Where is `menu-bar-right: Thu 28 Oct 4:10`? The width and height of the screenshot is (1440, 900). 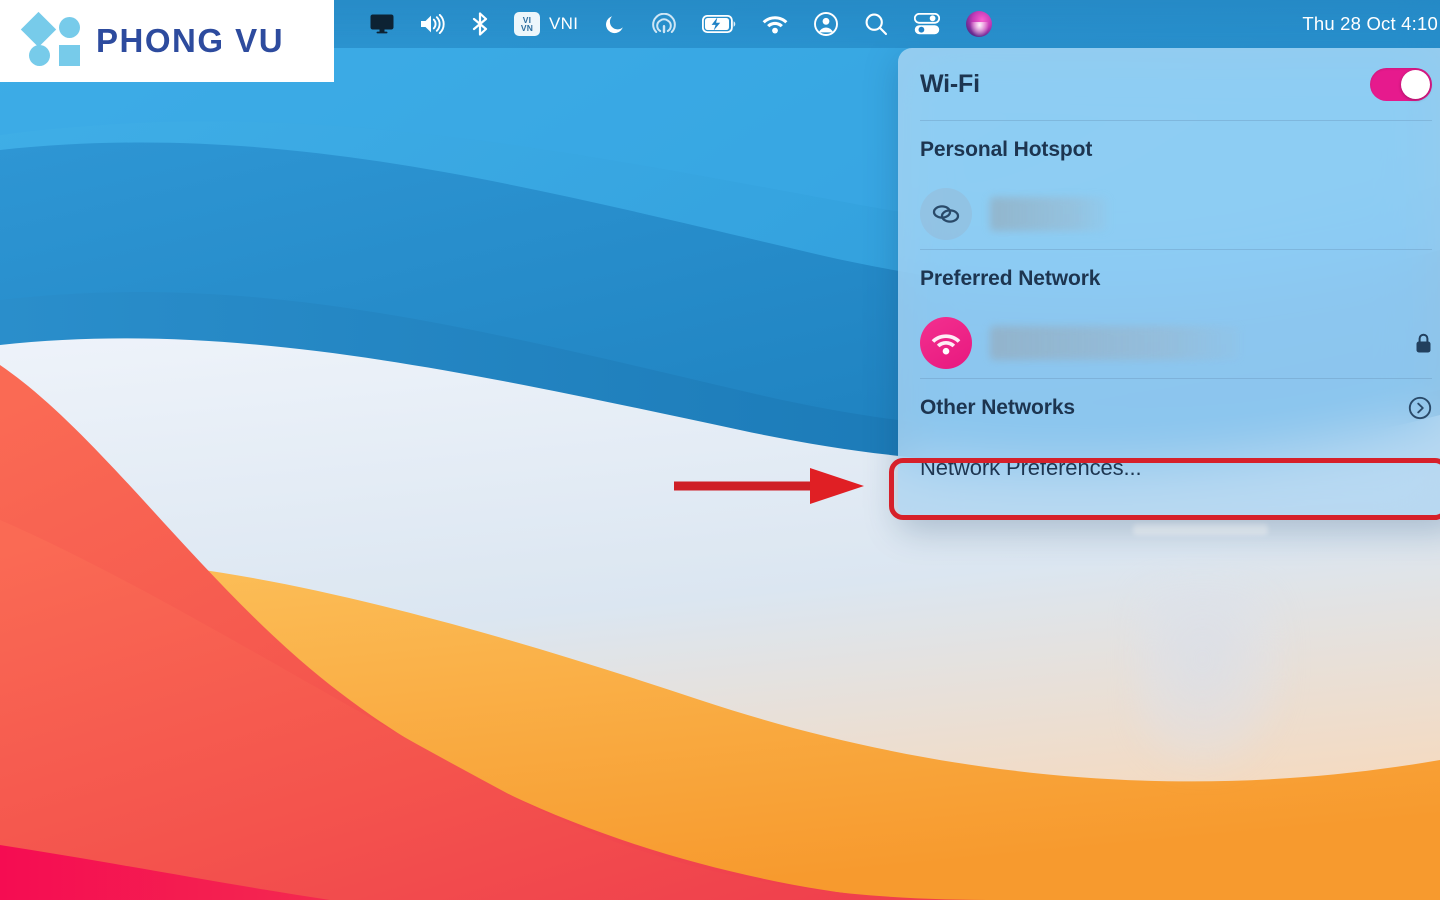 menu-bar-right: Thu 28 Oct 4:10 is located at coordinates (1371, 24).